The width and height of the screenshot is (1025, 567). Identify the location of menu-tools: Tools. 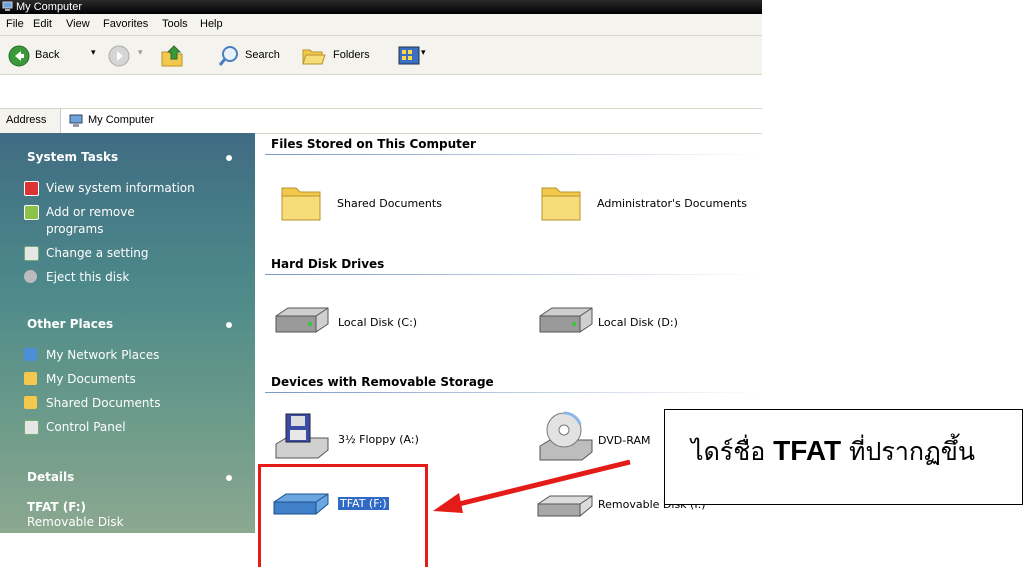
(175, 24).